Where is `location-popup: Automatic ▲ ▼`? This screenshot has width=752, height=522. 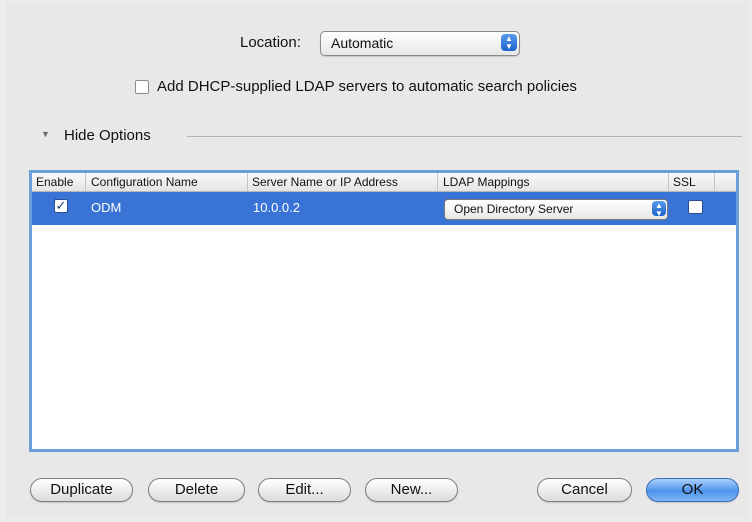
location-popup: Automatic ▲ ▼ is located at coordinates (420, 43).